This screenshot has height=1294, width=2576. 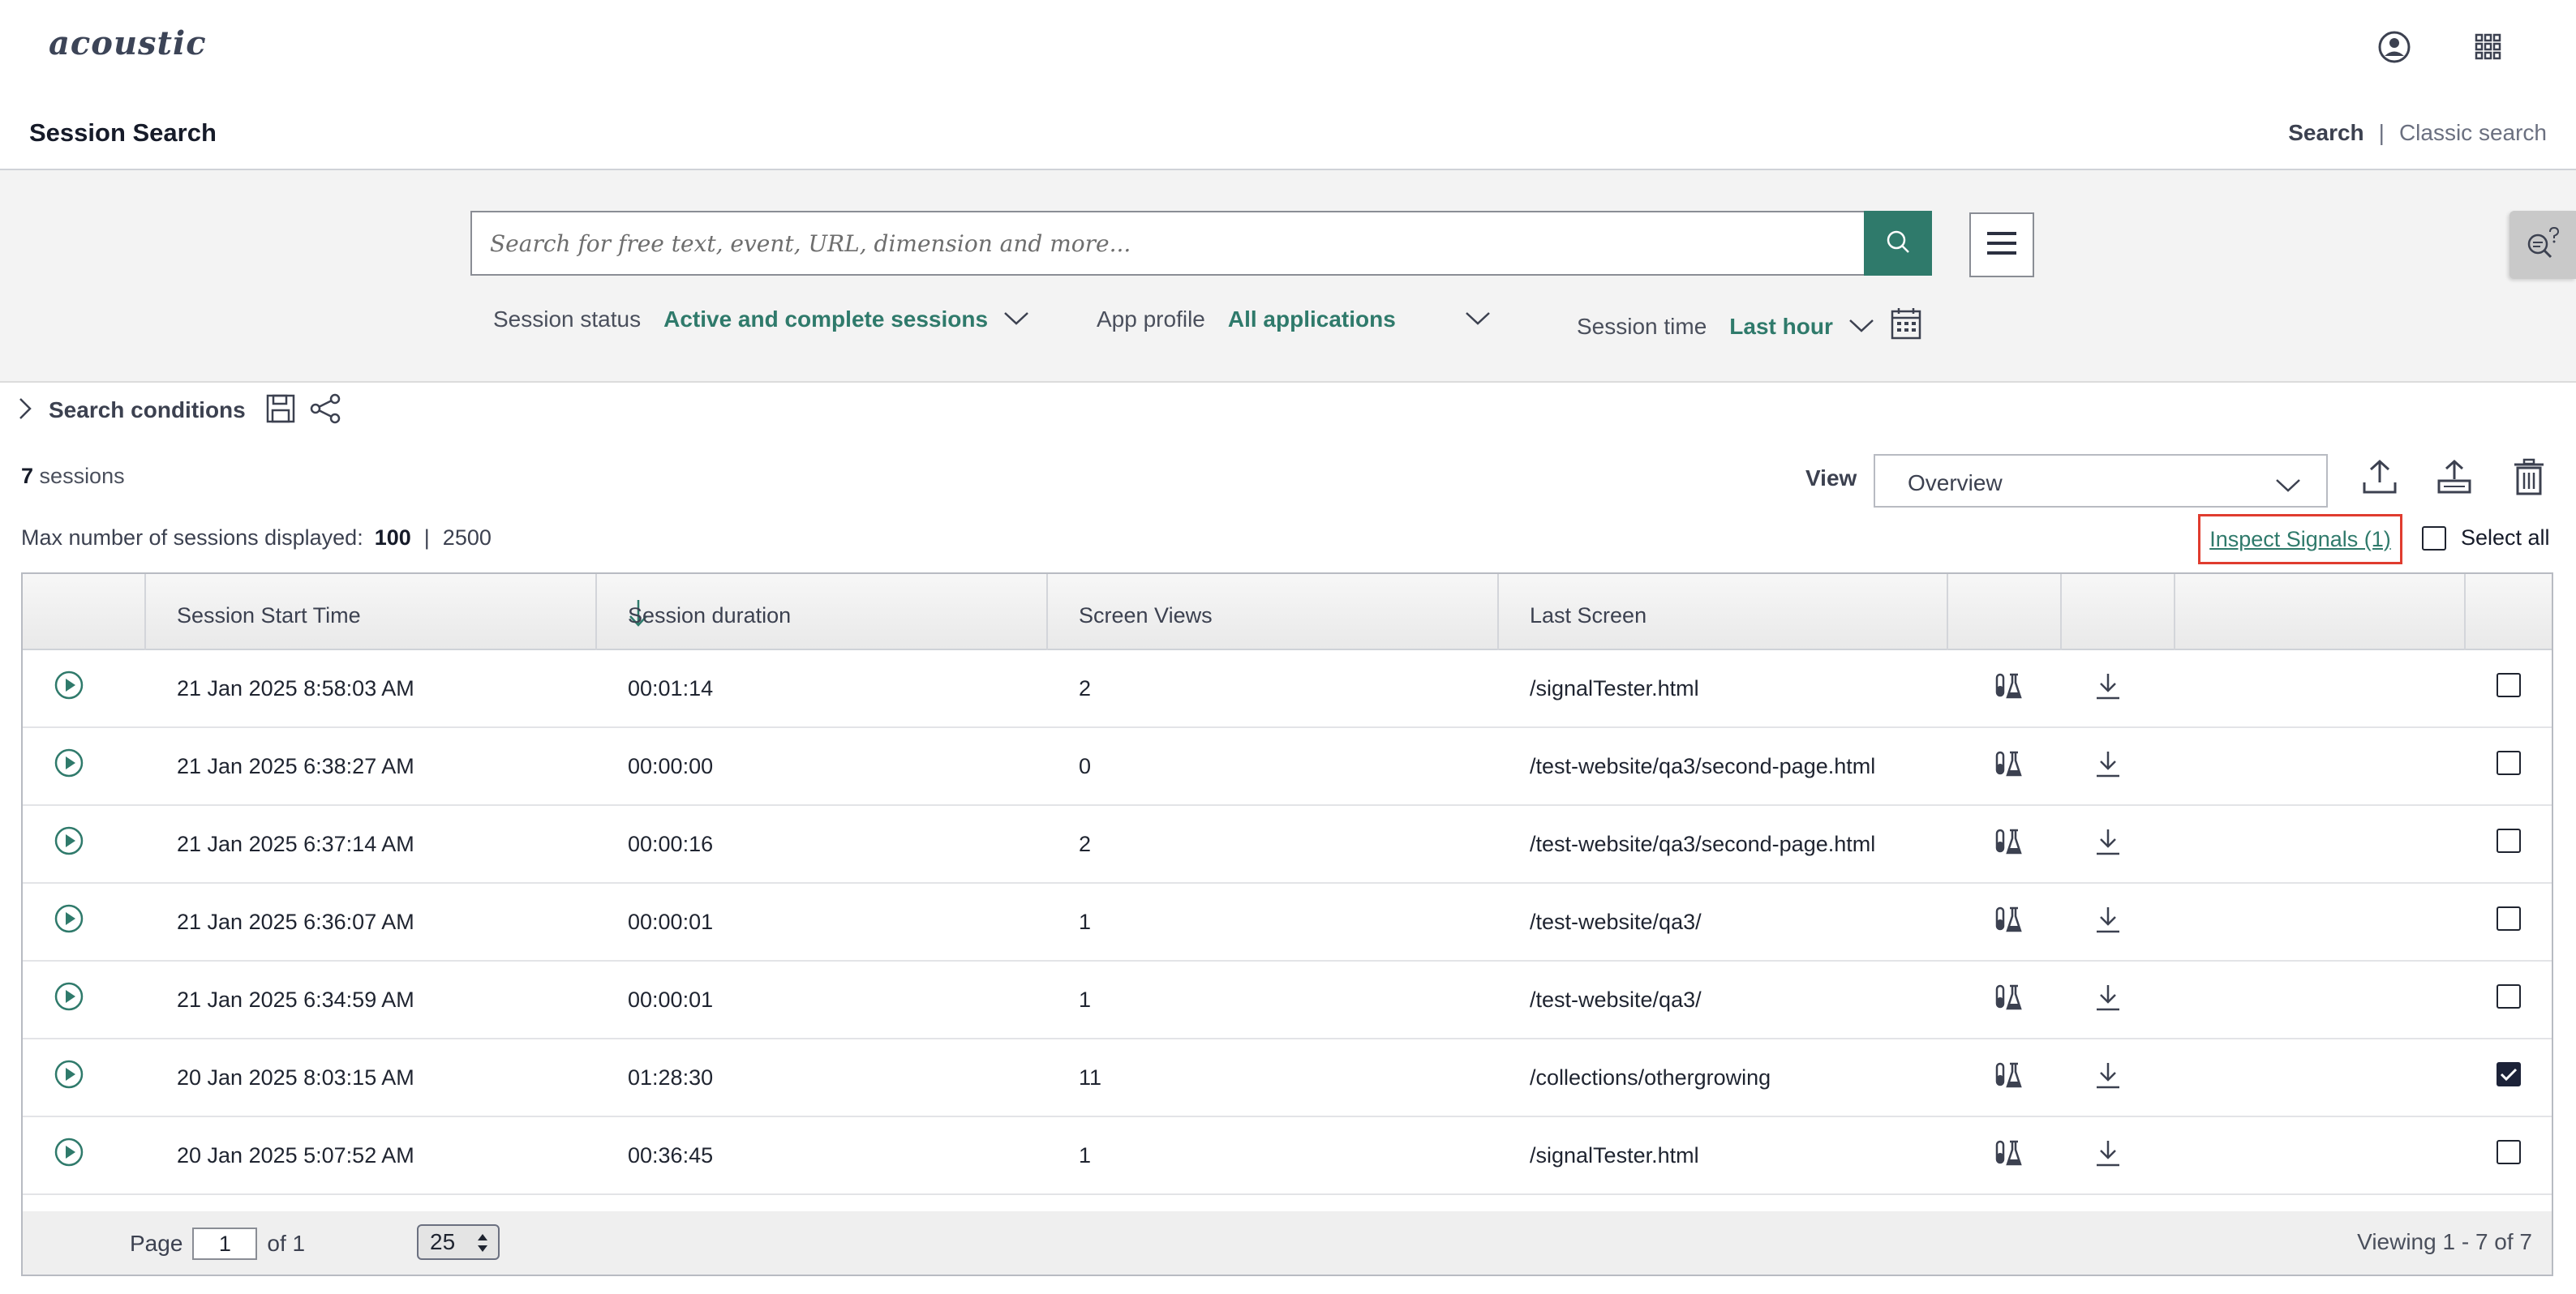 What do you see at coordinates (2444, 1241) in the screenshot?
I see `viewing-range: Viewing 1 - 7 of 7` at bounding box center [2444, 1241].